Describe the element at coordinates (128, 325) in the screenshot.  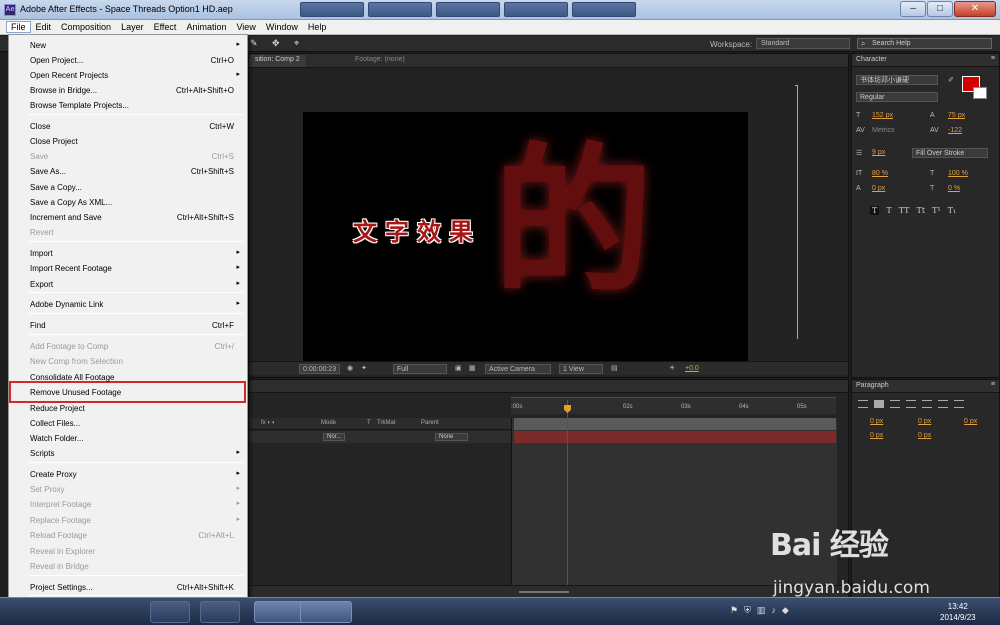
I see `menu-item-find: Find Ctrl+F` at that location.